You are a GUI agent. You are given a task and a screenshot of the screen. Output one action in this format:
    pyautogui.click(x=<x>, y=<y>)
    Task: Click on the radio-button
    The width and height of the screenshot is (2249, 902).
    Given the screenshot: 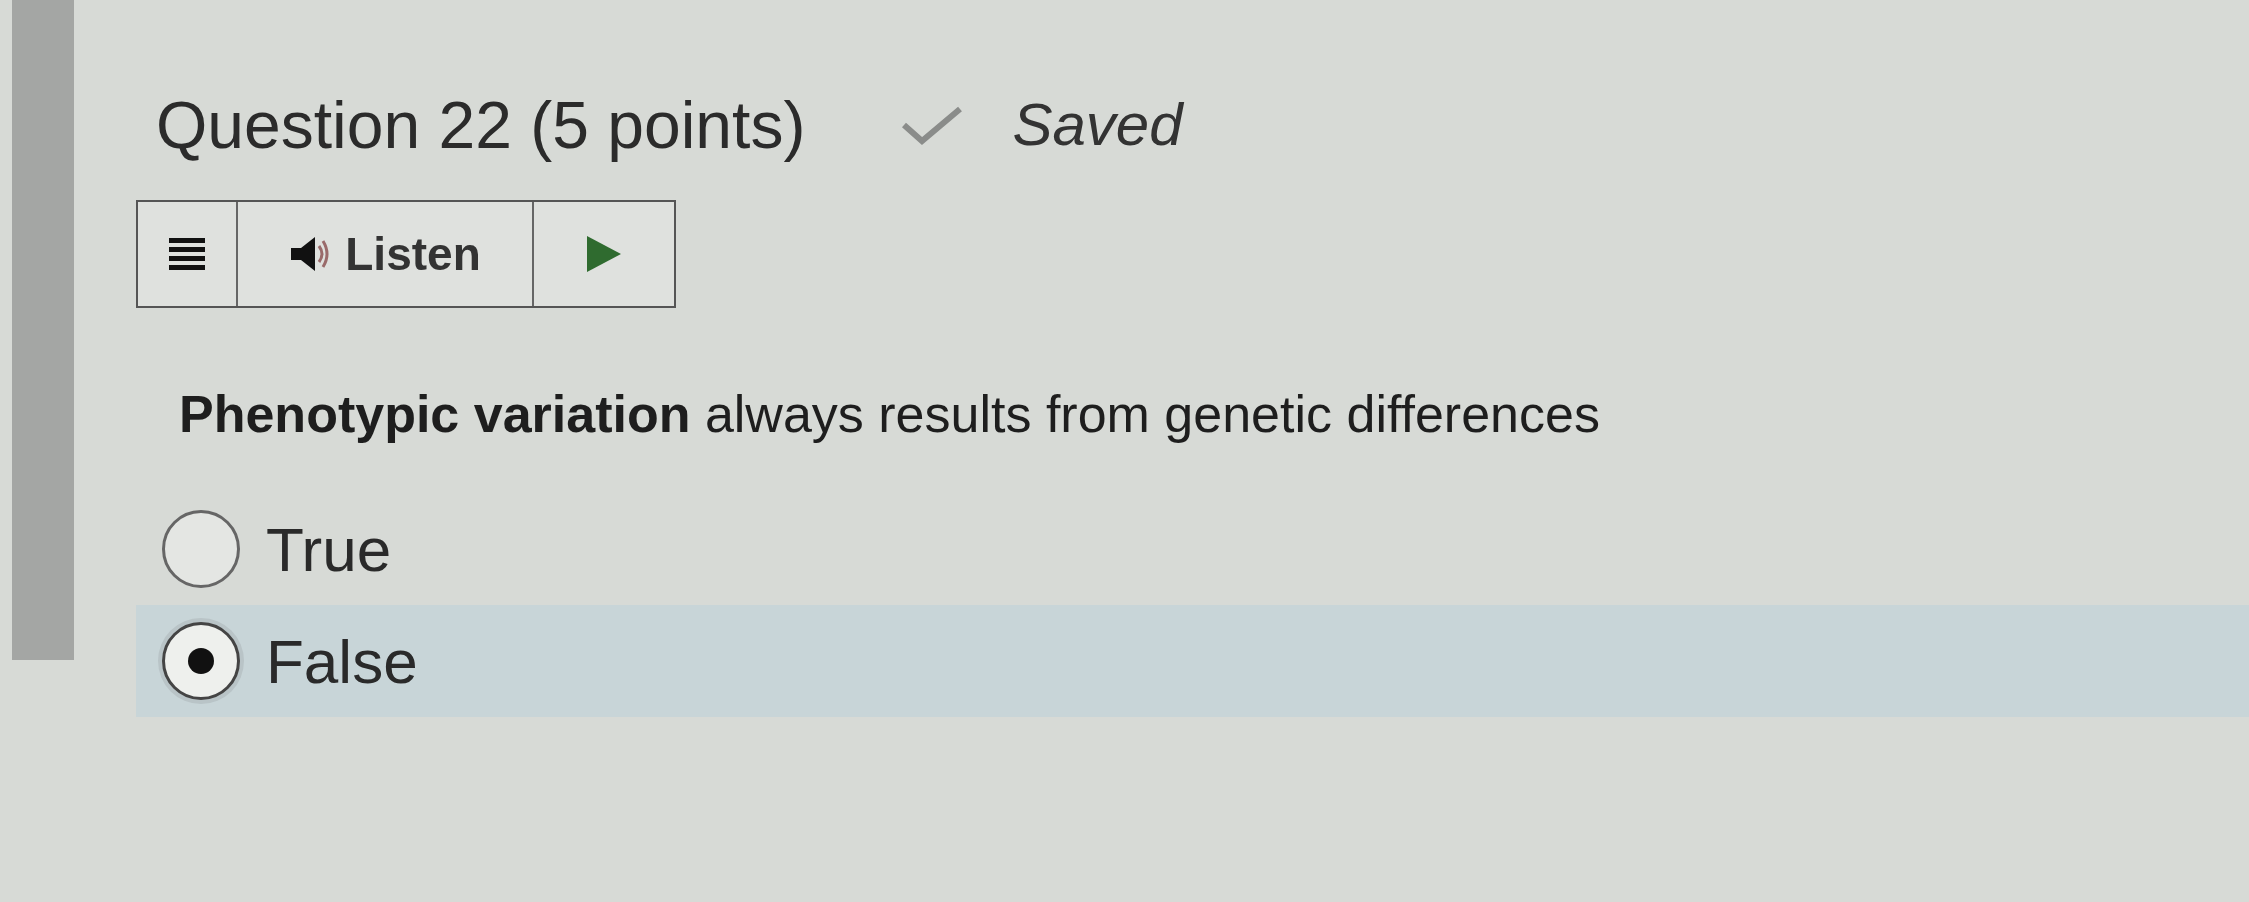 What is the action you would take?
    pyautogui.click(x=201, y=661)
    